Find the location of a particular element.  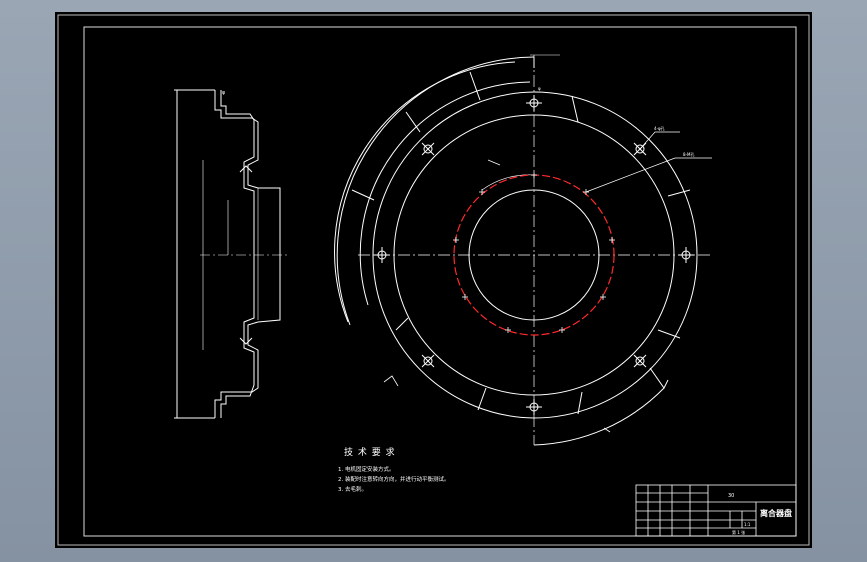

notes-line-2: 2. 装配时注意转向方向，并进行动平衡测试。 is located at coordinates (394, 479).